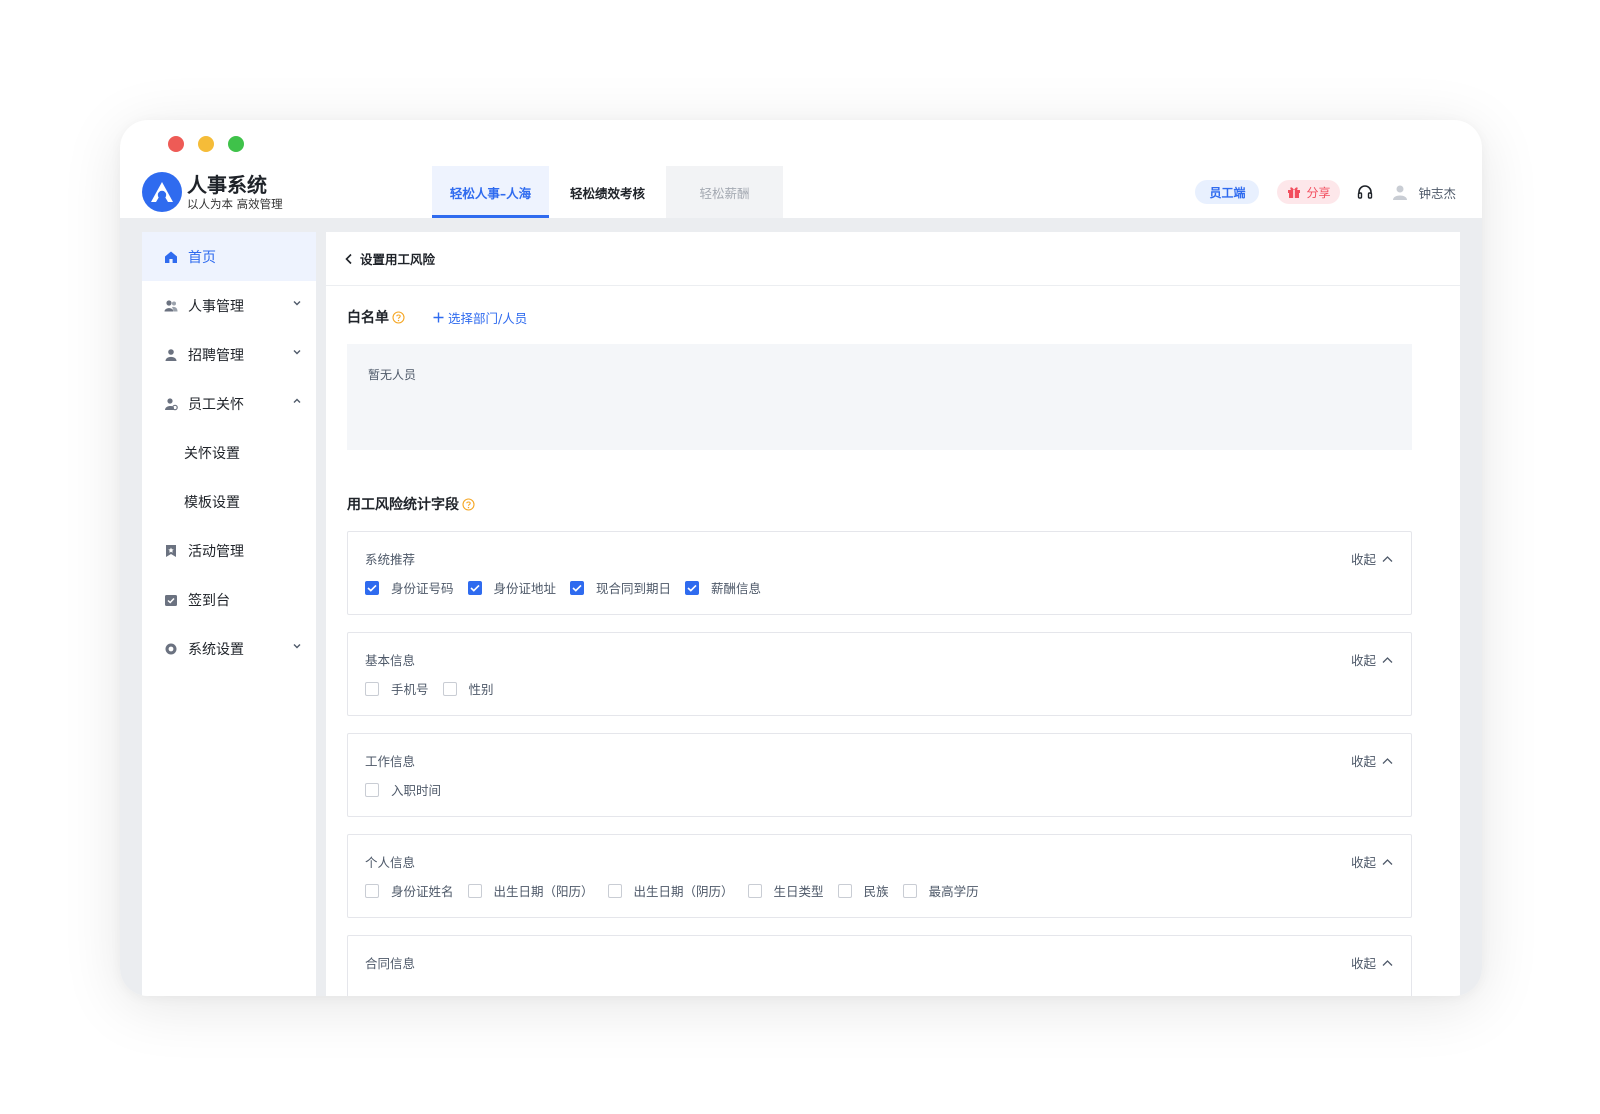  Describe the element at coordinates (368, 318) in the screenshot. I see `whitelist-title: 白名单` at that location.